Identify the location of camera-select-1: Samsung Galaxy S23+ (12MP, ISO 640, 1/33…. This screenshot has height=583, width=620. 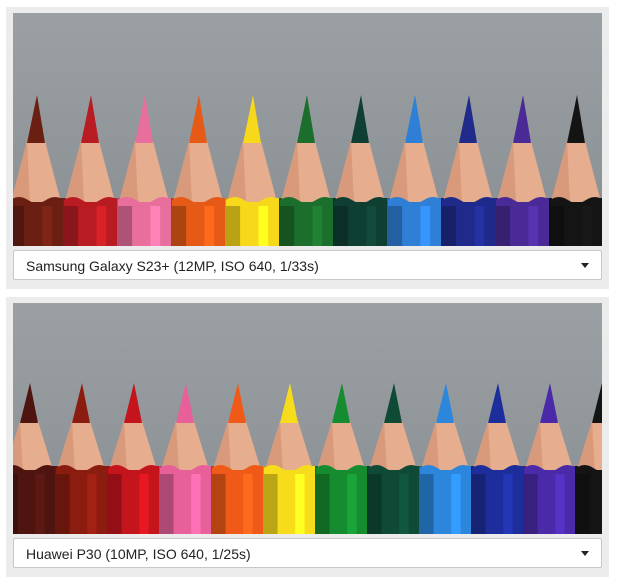
(307, 265).